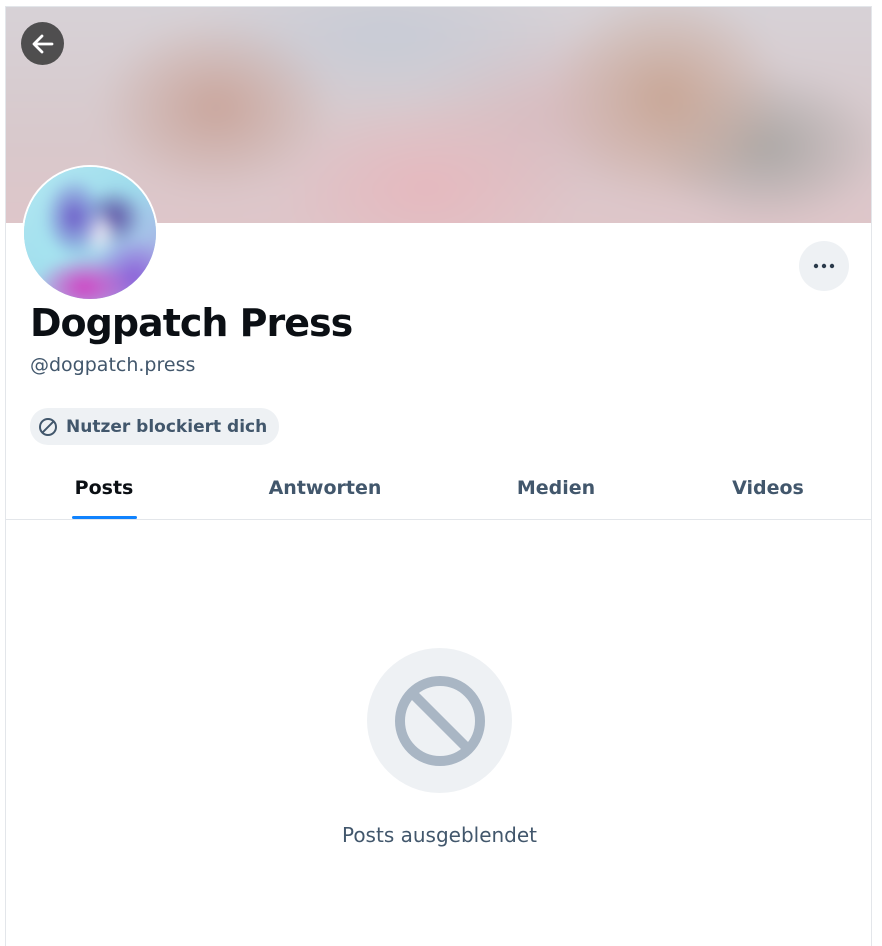 The width and height of the screenshot is (882, 946). Describe the element at coordinates (167, 426) in the screenshot. I see `blocked-status-label: Nutzer blockiert dich` at that location.